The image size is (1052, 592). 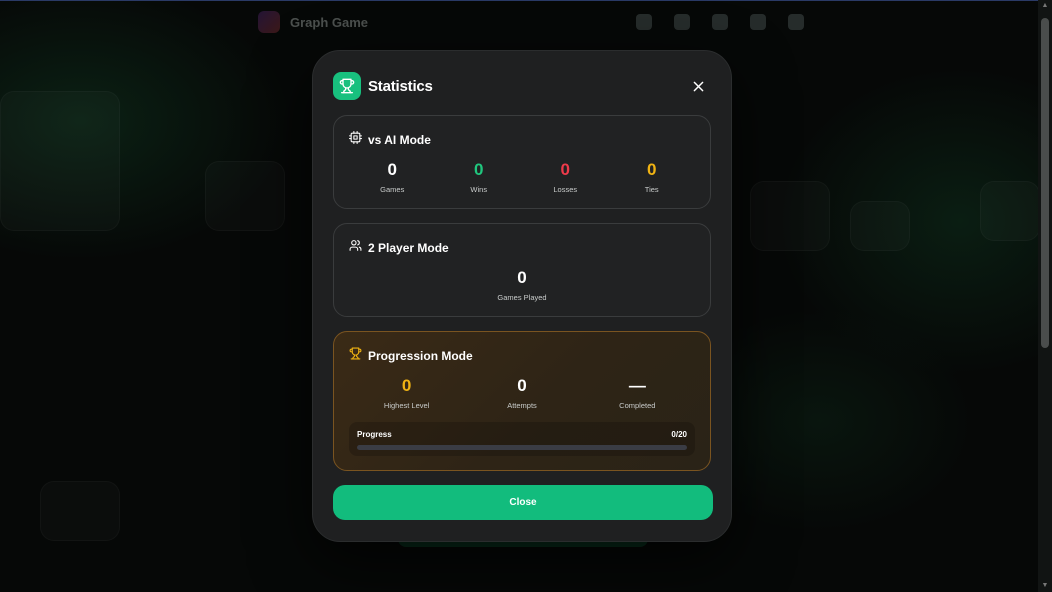 I want to click on app-logo, so click(x=269, y=22).